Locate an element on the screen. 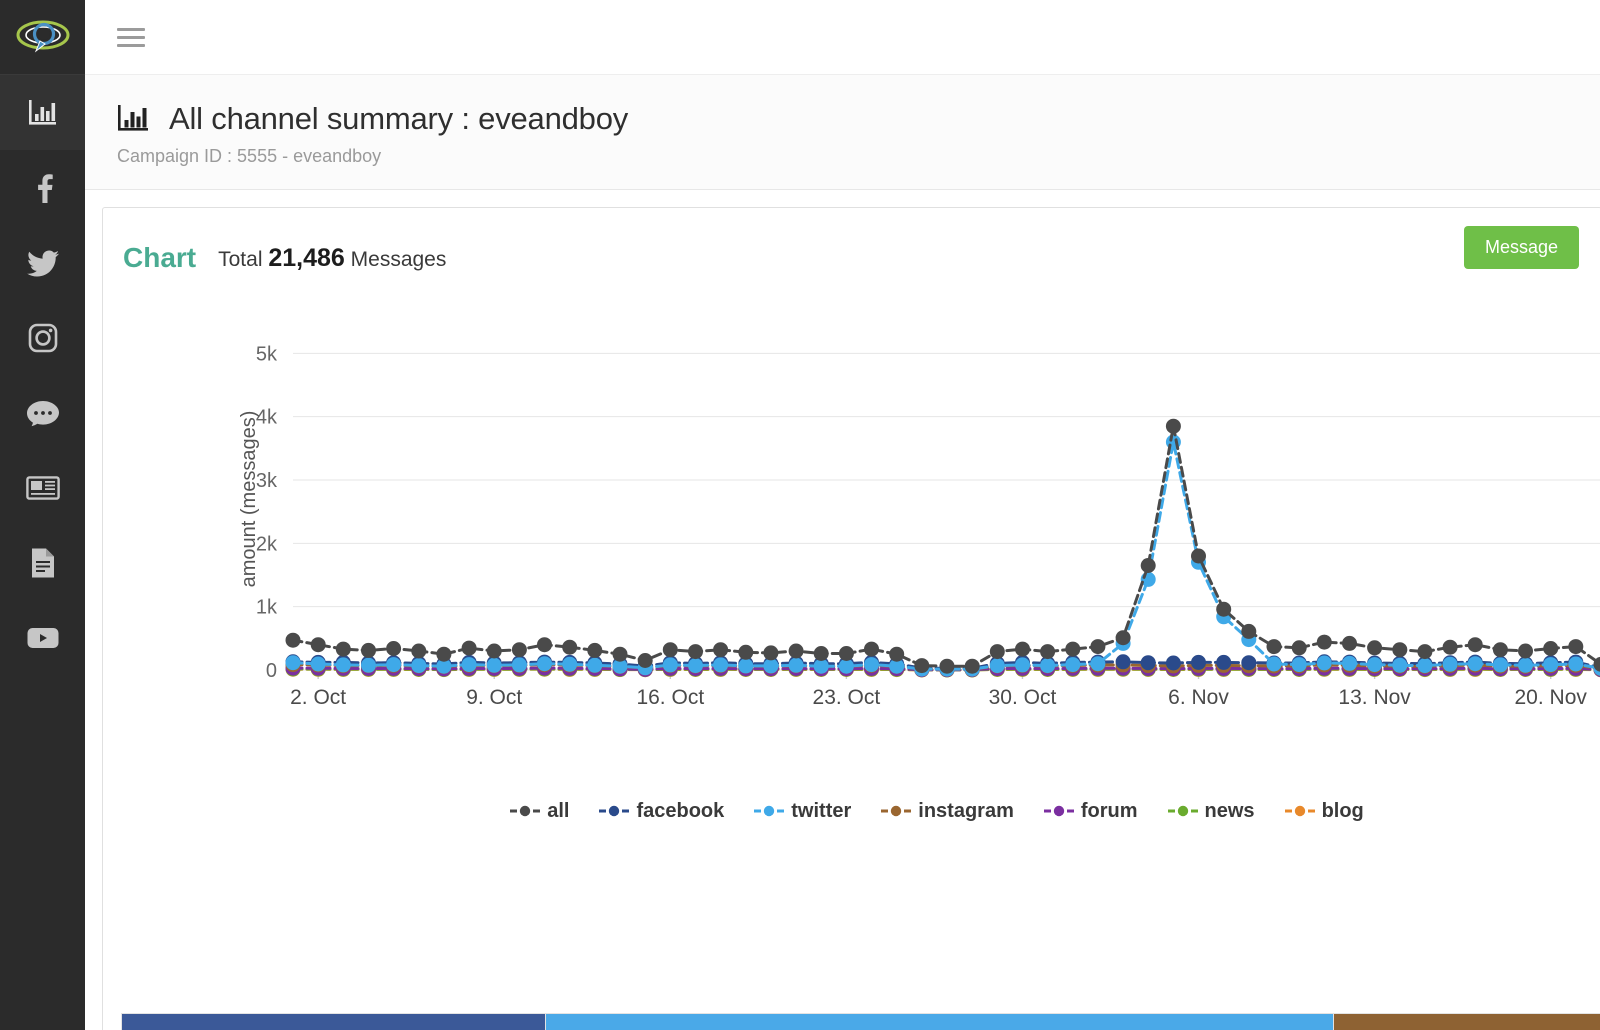 This screenshot has width=1600, height=1030. sidebar-item-youtube is located at coordinates (42, 637).